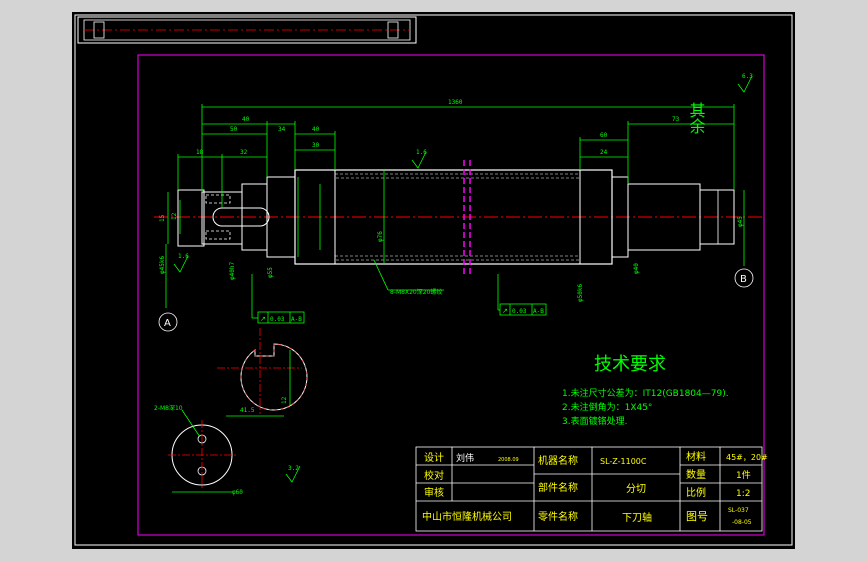  What do you see at coordinates (183, 256) in the screenshot?
I see `ra-left: 1.6` at bounding box center [183, 256].